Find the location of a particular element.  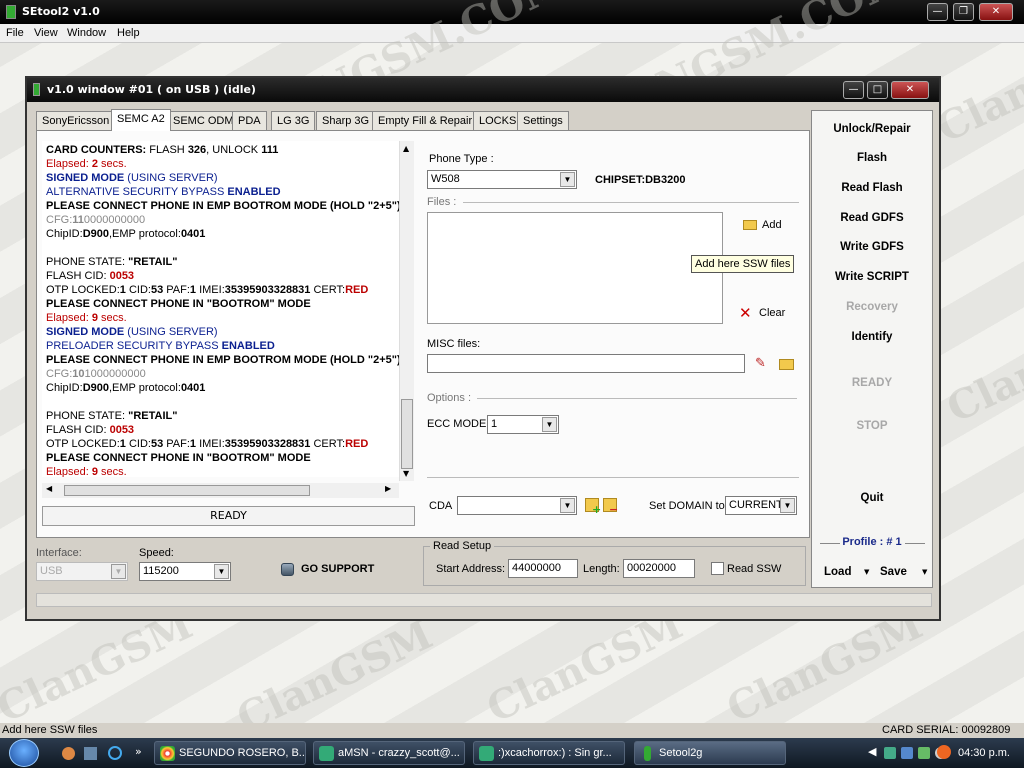

menu-window: Window is located at coordinates (86, 33).